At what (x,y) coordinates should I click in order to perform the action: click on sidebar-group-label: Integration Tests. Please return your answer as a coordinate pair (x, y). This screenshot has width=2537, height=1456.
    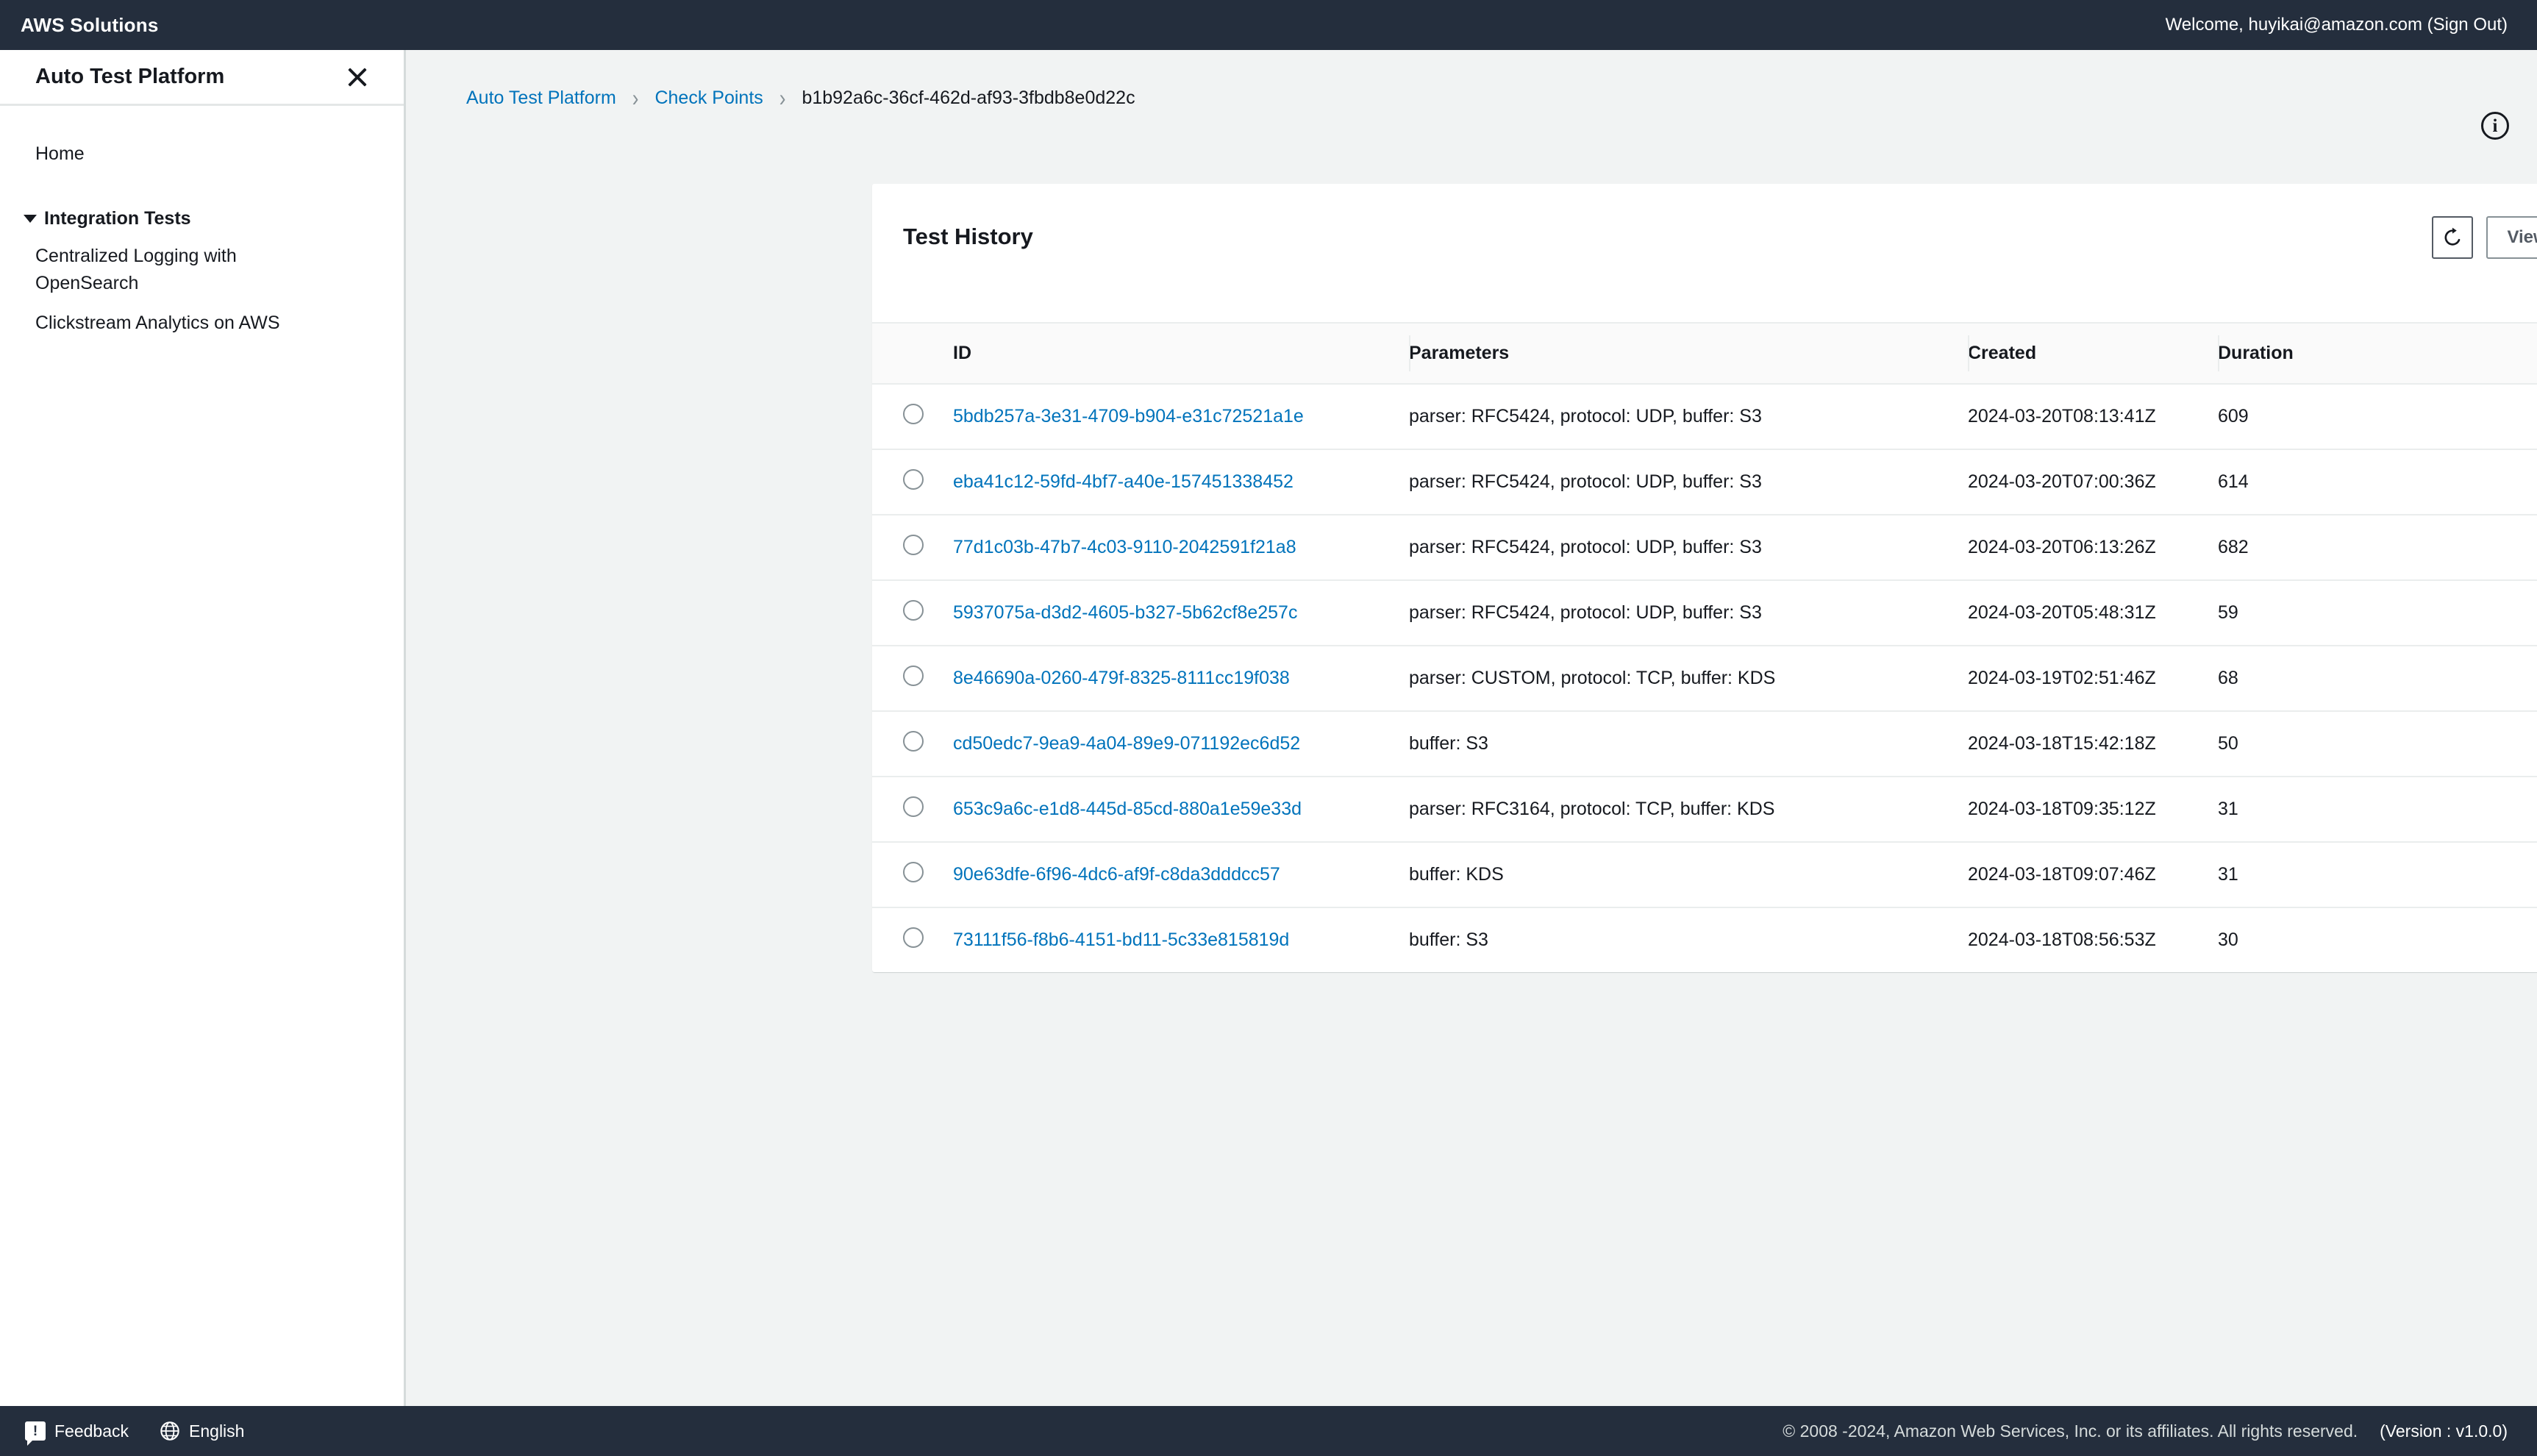
    Looking at the image, I should click on (118, 218).